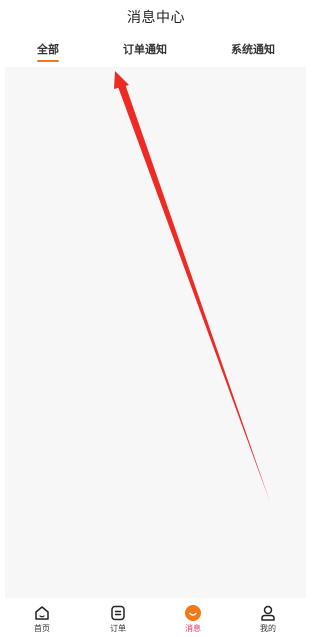  I want to click on header: 消息中心, so click(156, 17).